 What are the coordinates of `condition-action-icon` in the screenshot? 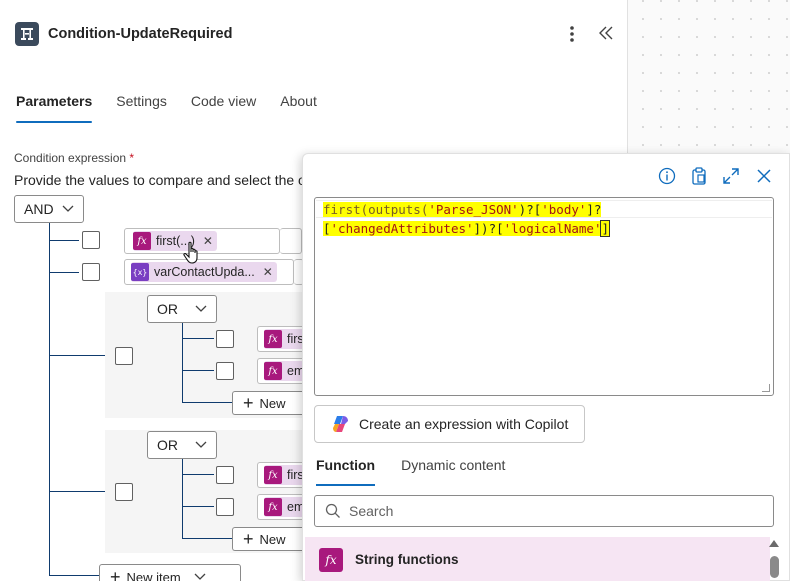 It's located at (27, 34).